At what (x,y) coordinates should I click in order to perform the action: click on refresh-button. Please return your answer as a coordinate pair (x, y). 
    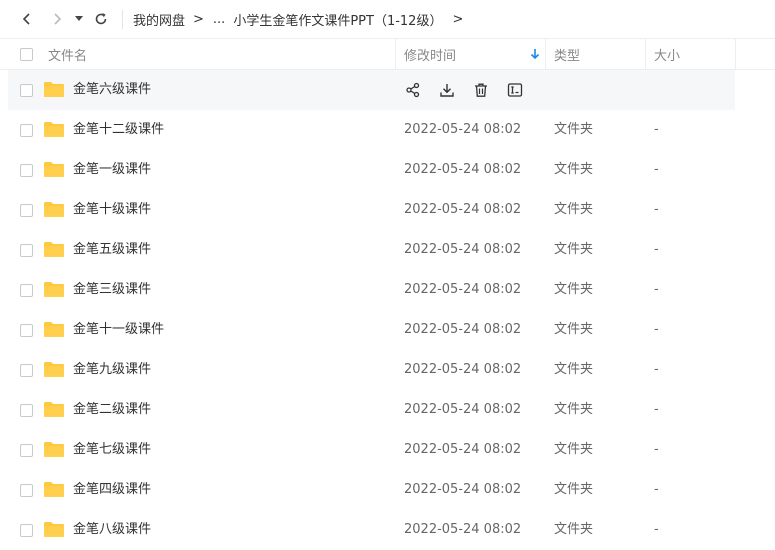
    Looking at the image, I should click on (101, 19).